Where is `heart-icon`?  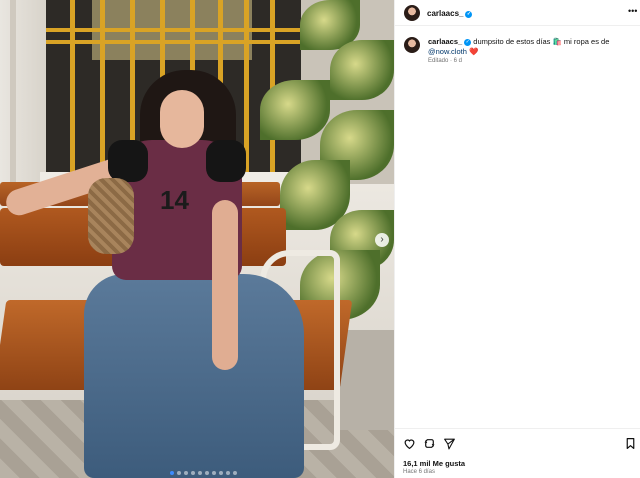
heart-icon is located at coordinates (409, 443).